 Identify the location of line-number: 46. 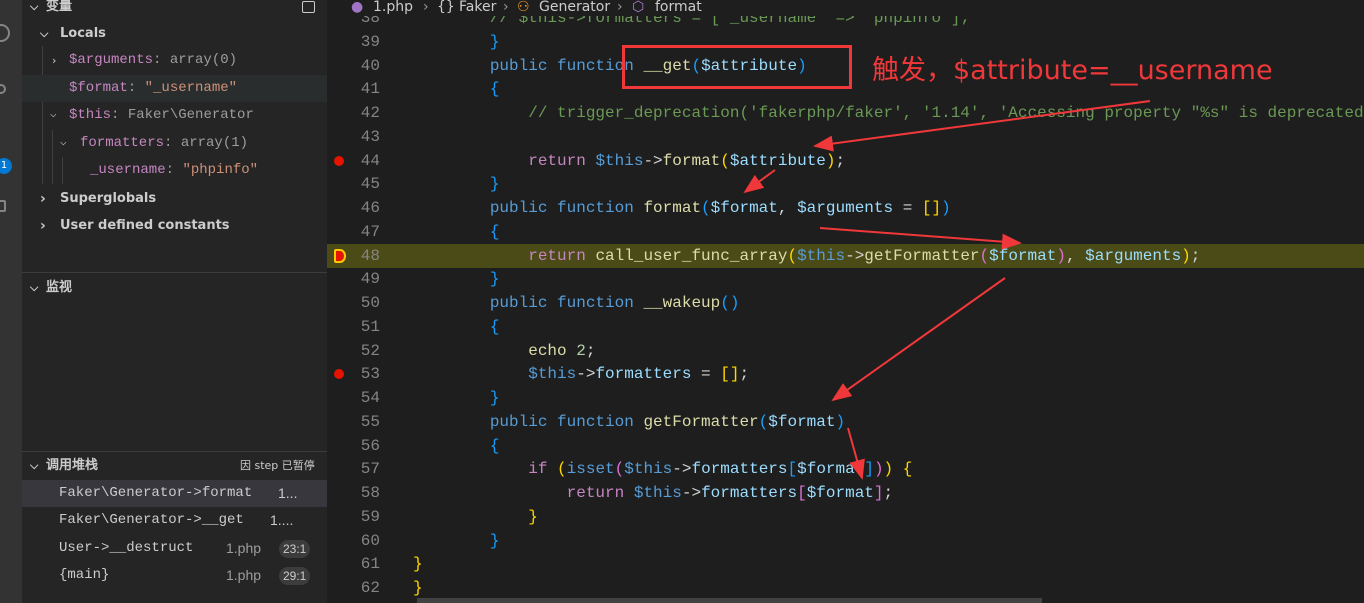
(353, 208).